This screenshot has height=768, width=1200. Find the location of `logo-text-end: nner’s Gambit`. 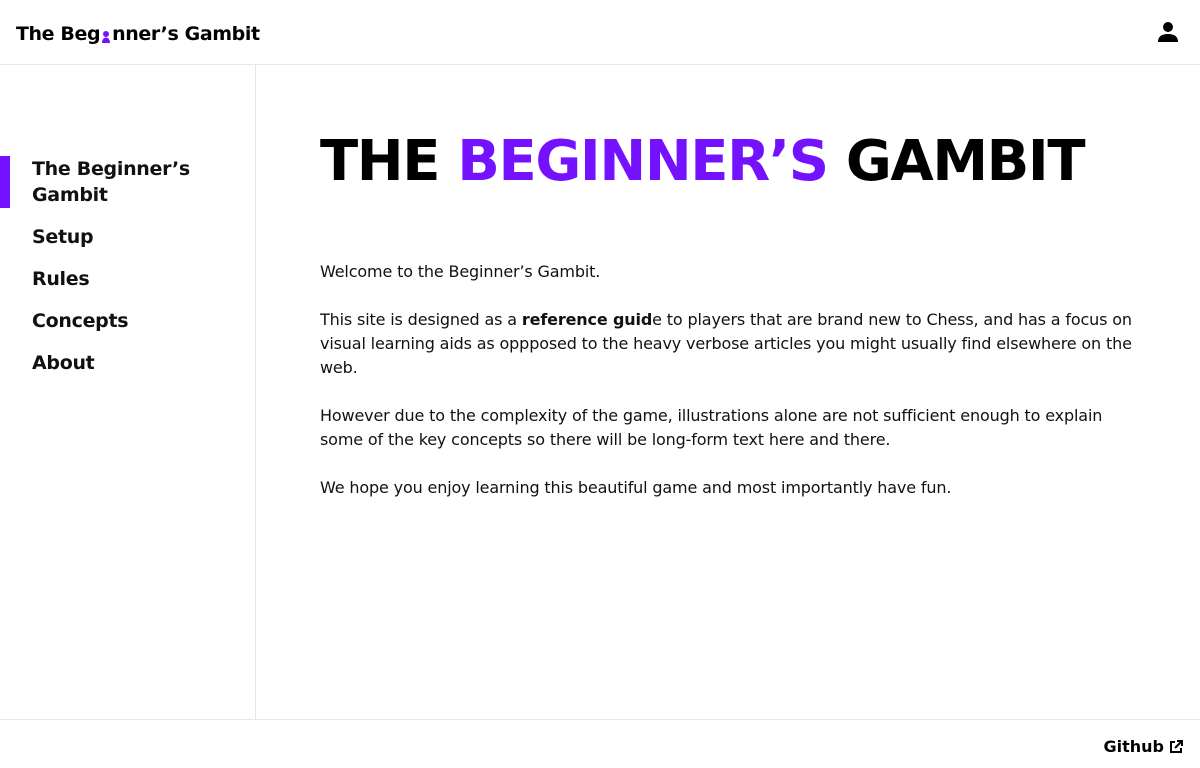

logo-text-end: nner’s Gambit is located at coordinates (186, 34).